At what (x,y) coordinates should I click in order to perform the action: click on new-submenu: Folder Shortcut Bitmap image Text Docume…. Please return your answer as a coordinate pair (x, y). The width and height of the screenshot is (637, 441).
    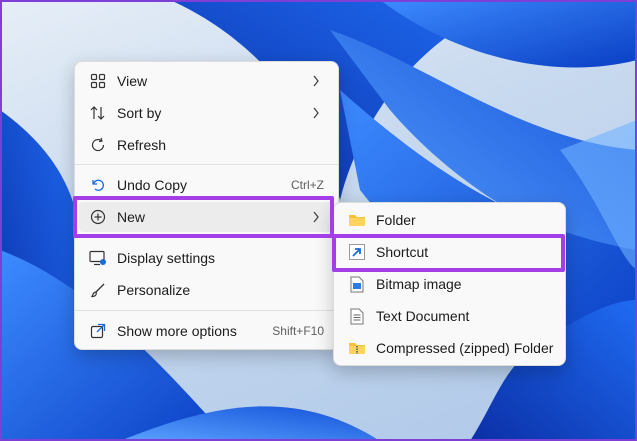
    Looking at the image, I should click on (449, 284).